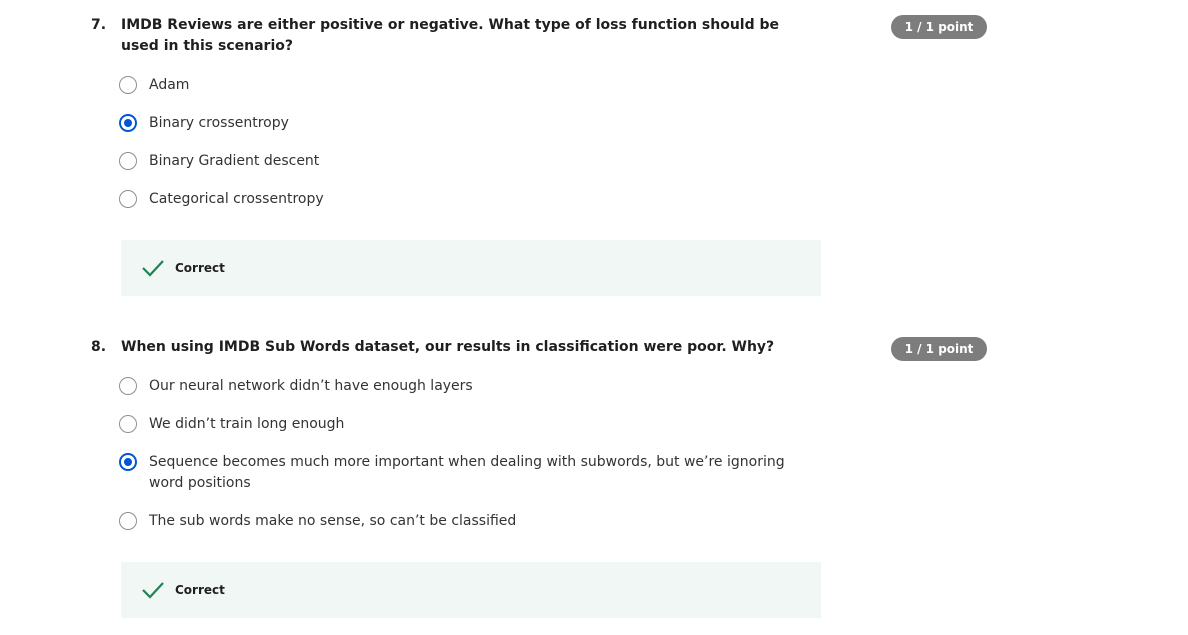 The height and width of the screenshot is (635, 1188). I want to click on option-label: Binary Gradient descent, so click(234, 161).